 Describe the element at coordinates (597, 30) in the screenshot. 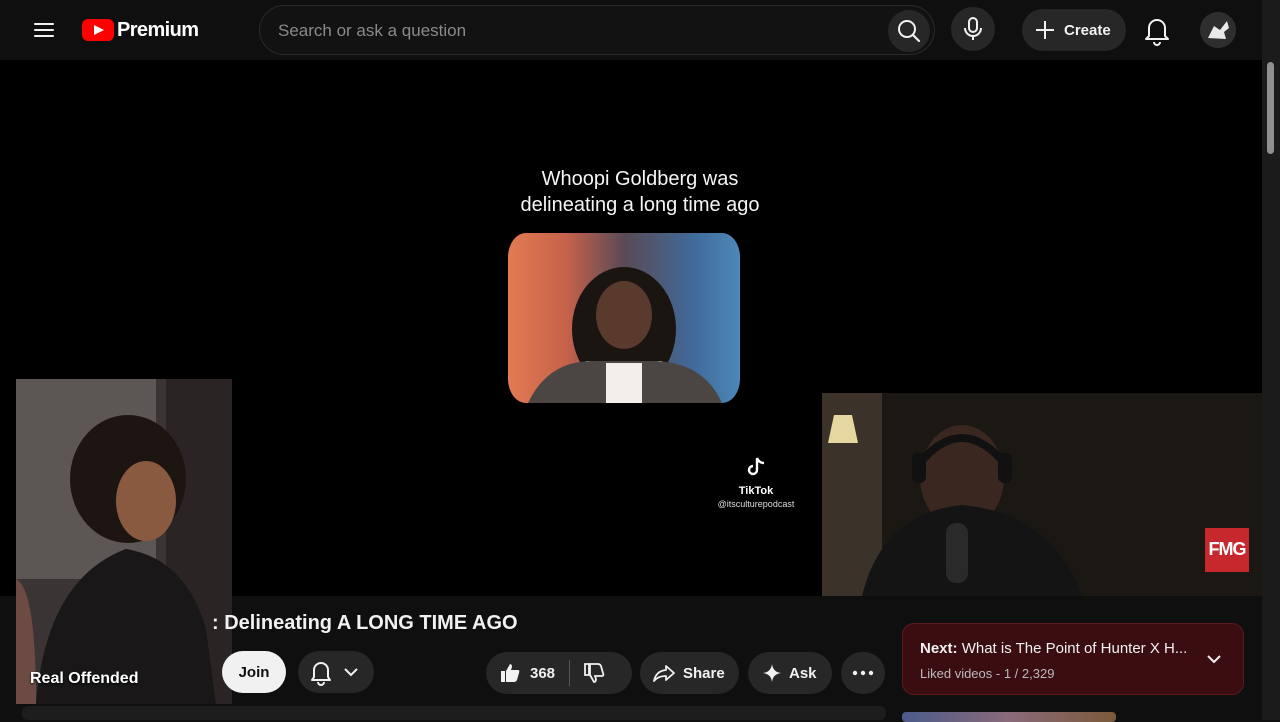

I see `search-box: Search or ask a question` at that location.